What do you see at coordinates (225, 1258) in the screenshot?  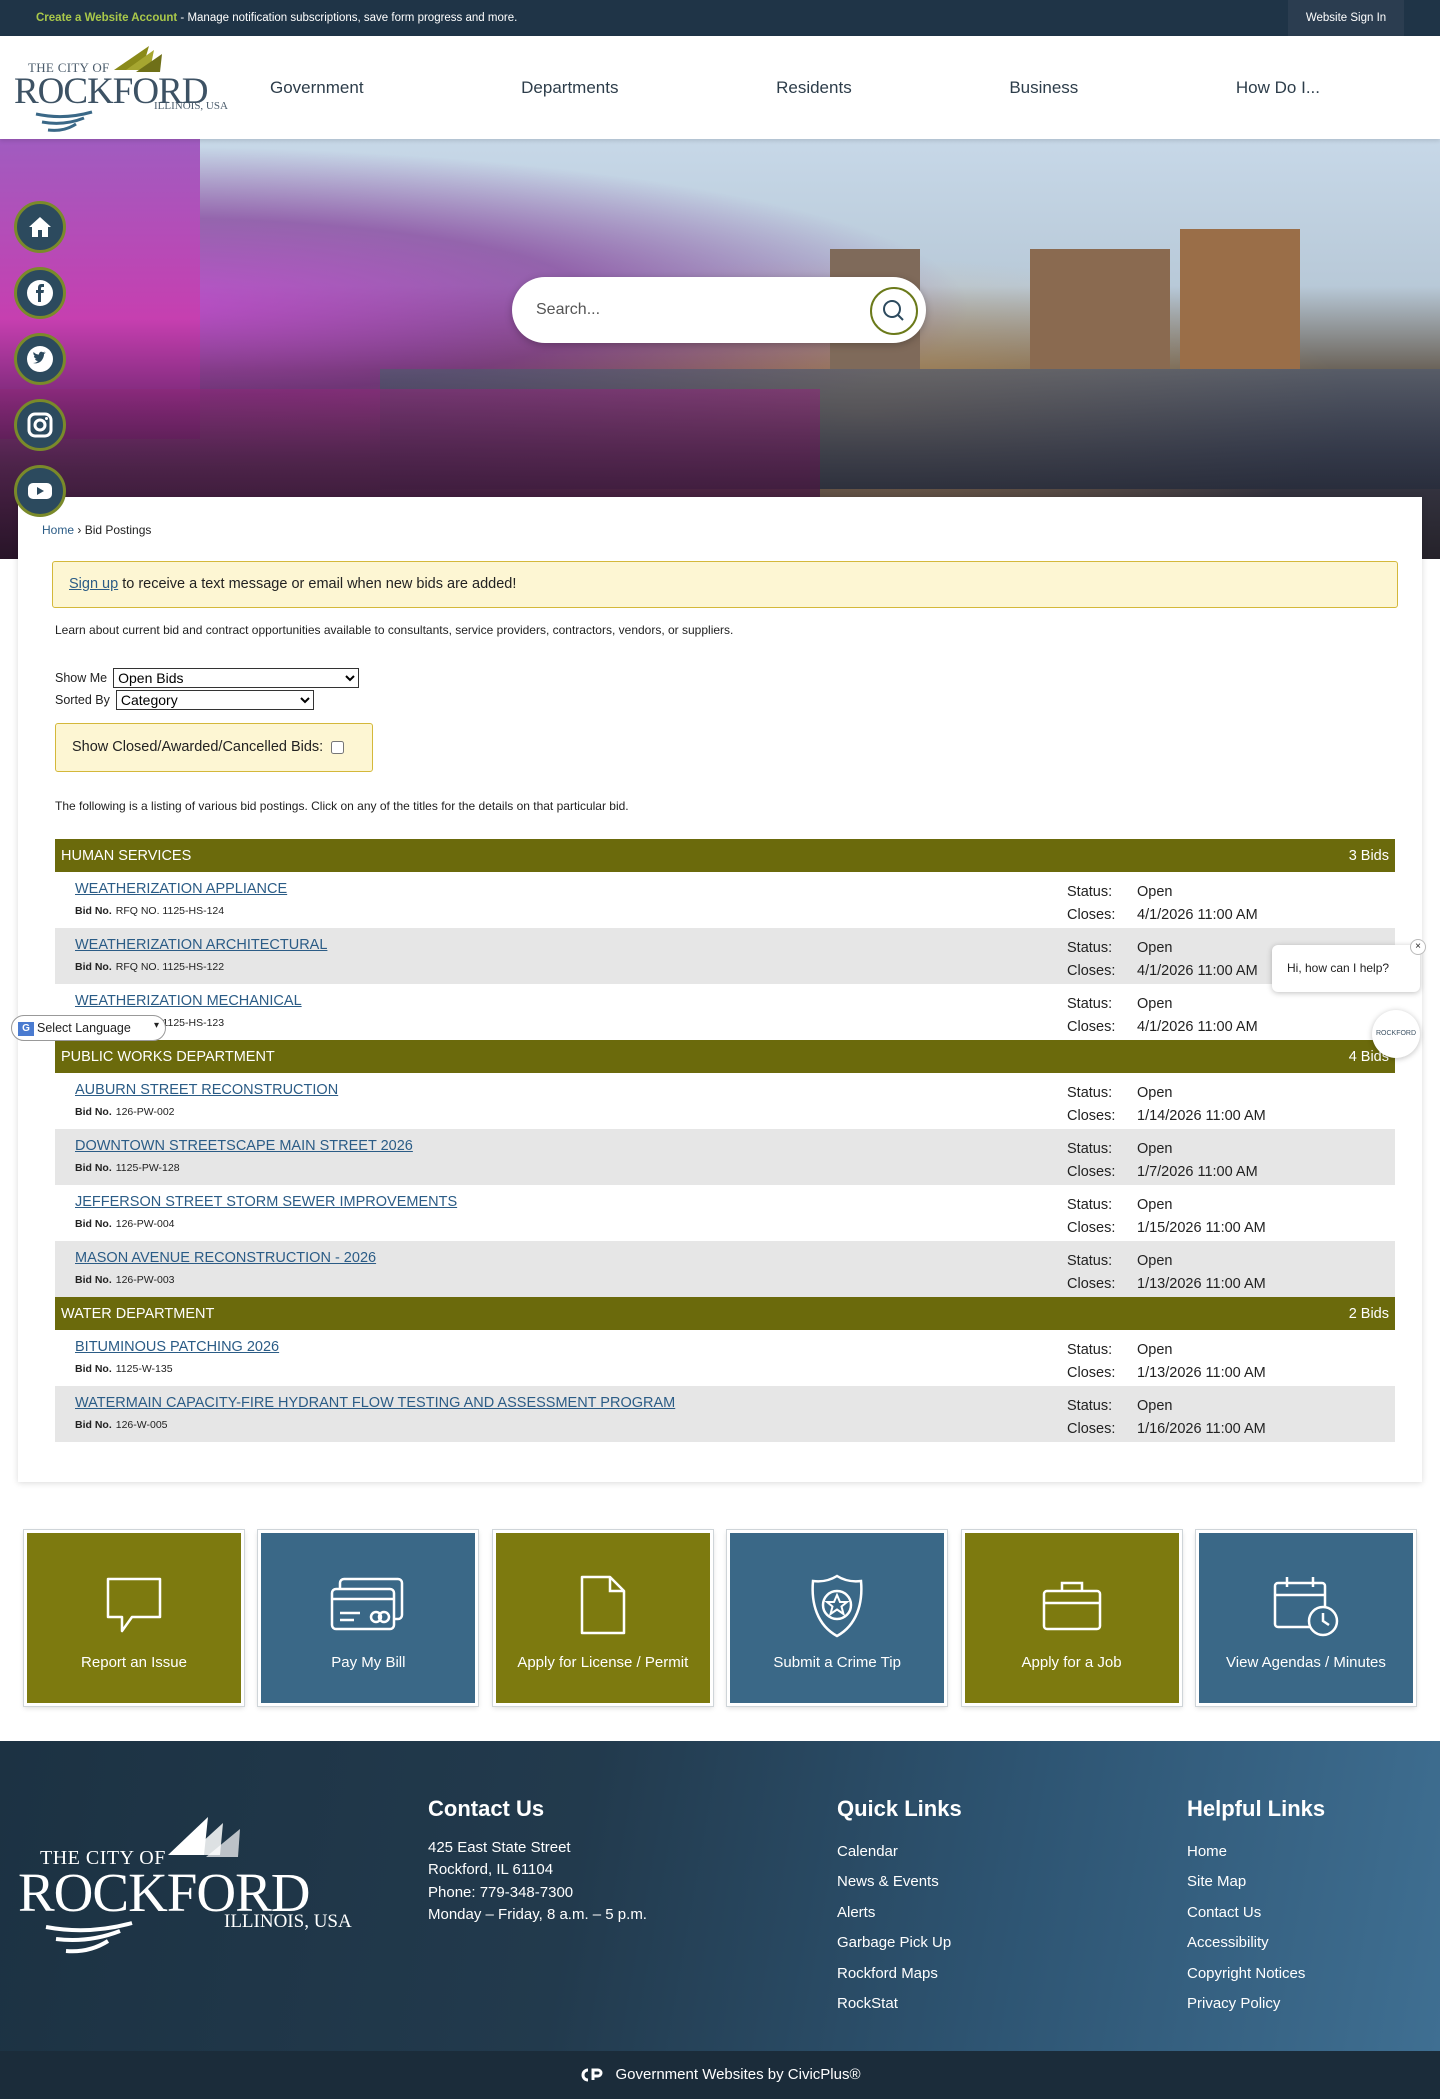 I see `bid-title-link: MASON AVENUE RECONSTRUCTION - 2026` at bounding box center [225, 1258].